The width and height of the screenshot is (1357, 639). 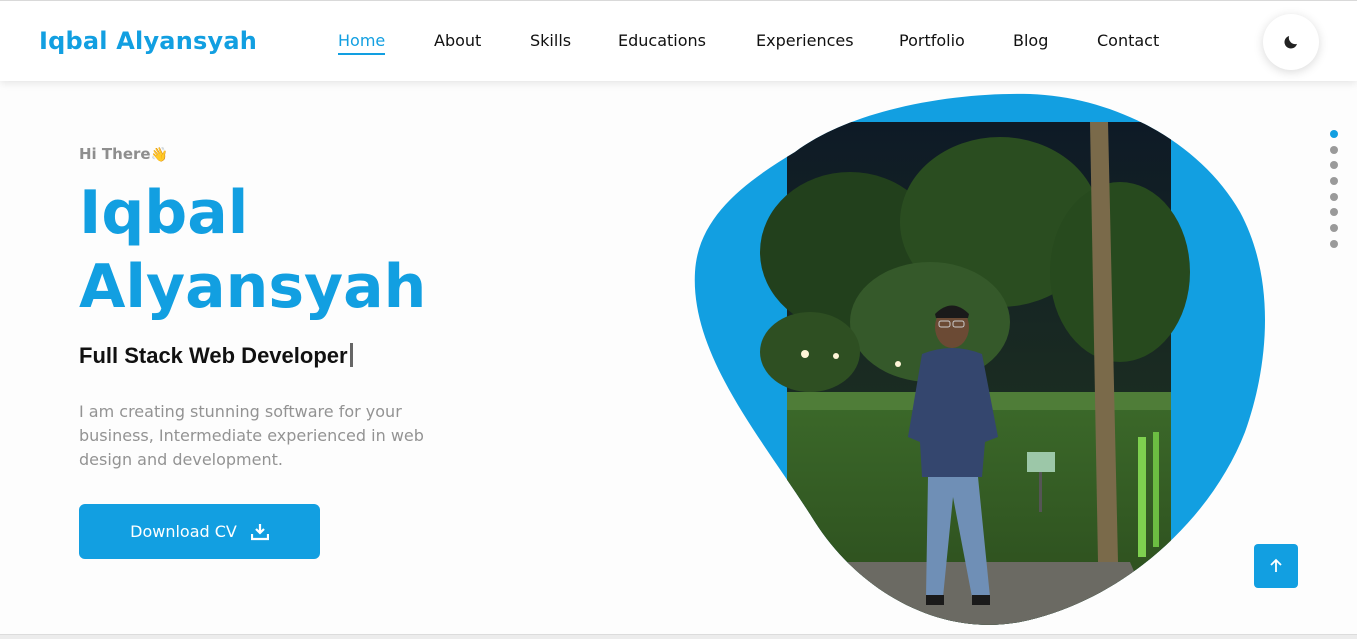 I want to click on download-cv-label: Download CV, so click(x=183, y=531).